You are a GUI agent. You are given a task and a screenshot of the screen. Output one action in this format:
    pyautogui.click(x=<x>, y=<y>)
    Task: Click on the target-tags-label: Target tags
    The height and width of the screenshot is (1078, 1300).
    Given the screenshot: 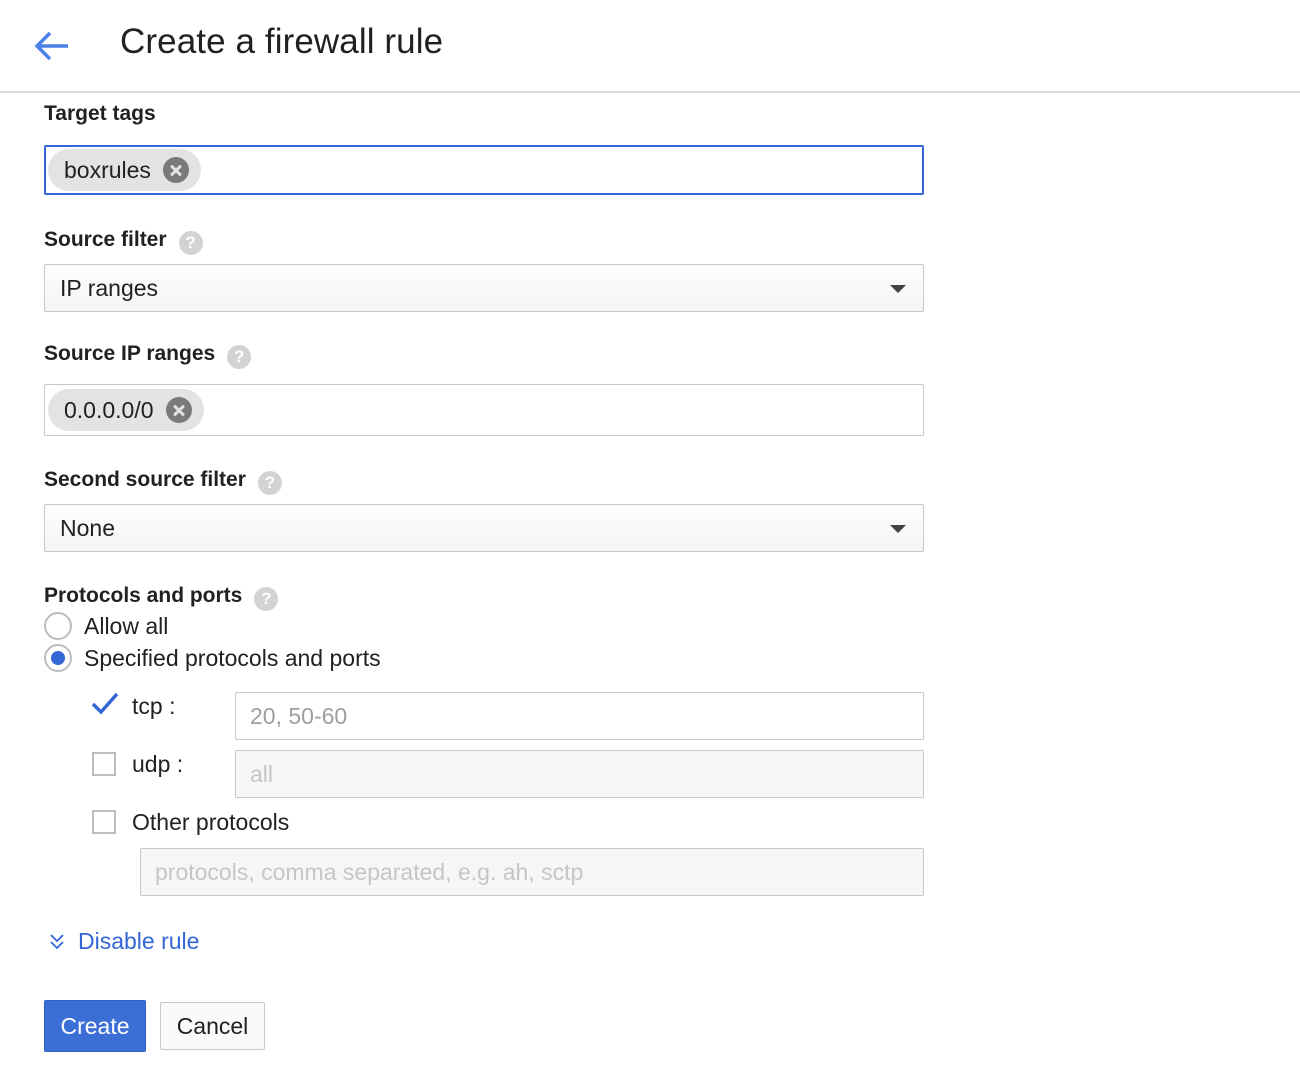 What is the action you would take?
    pyautogui.click(x=100, y=113)
    